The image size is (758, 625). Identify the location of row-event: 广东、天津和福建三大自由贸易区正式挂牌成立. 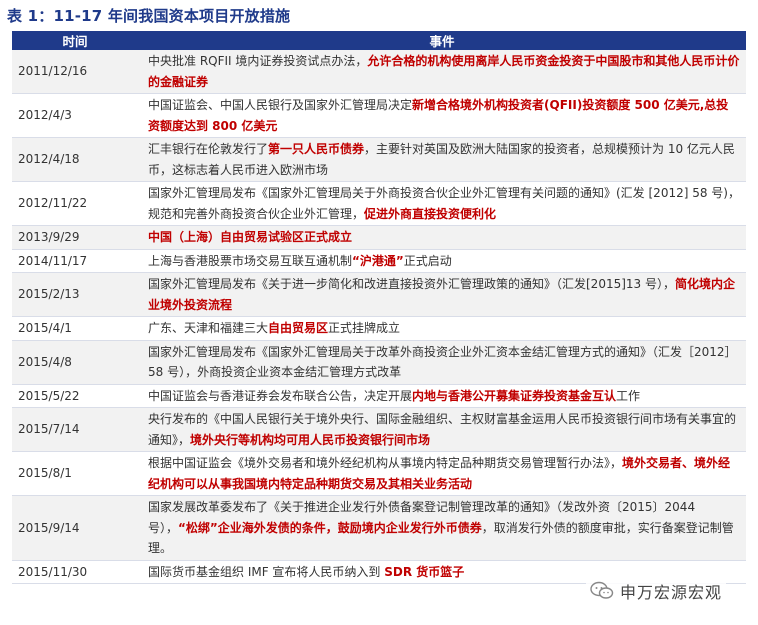
(442, 328).